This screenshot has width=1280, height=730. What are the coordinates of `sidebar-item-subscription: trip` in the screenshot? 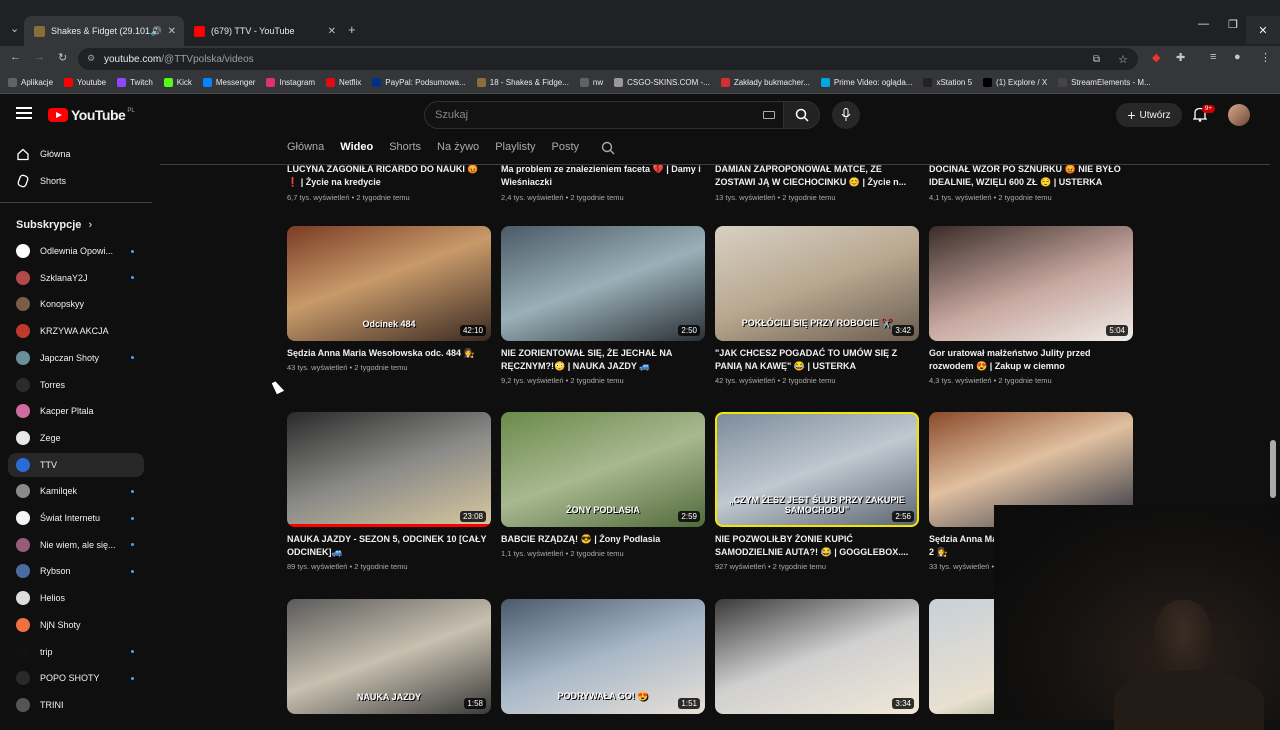 It's located at (76, 652).